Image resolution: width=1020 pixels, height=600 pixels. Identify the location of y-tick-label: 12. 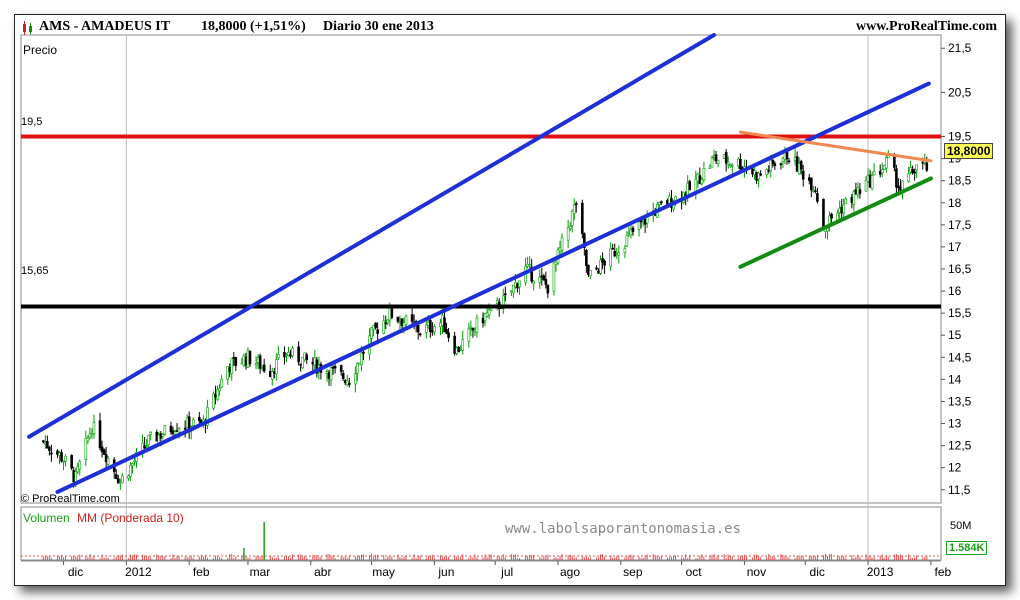
(955, 468).